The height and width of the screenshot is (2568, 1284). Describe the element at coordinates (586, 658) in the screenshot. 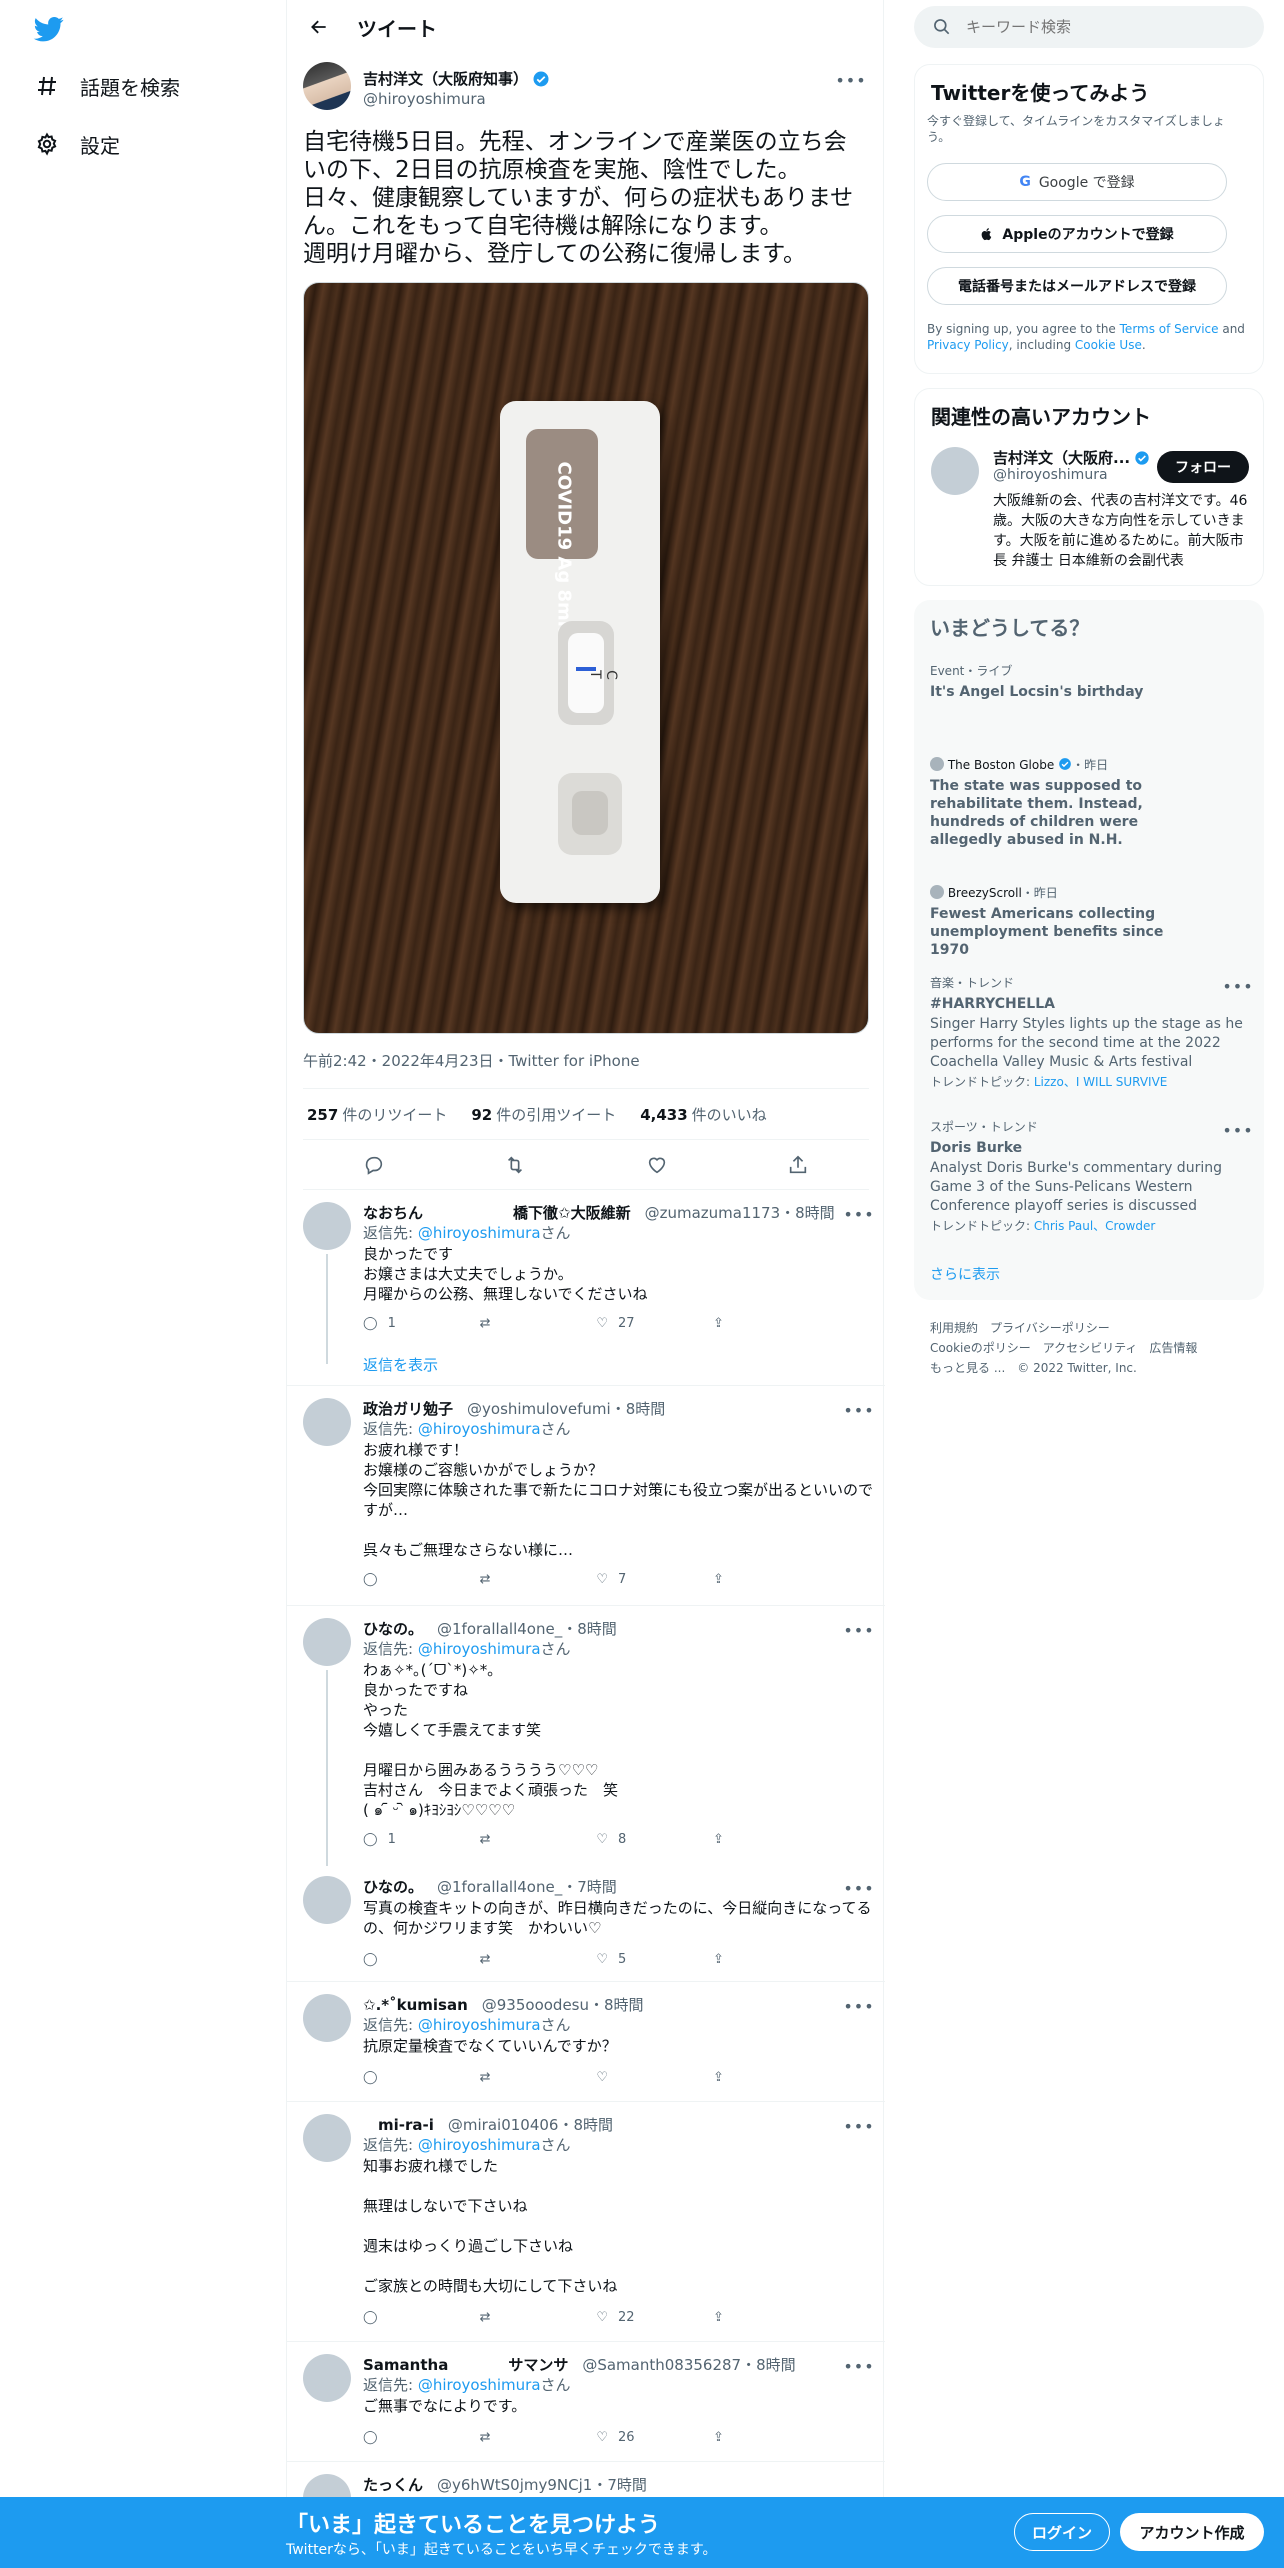

I see `tweet-photo: COVID19 Ag 8min C T` at that location.